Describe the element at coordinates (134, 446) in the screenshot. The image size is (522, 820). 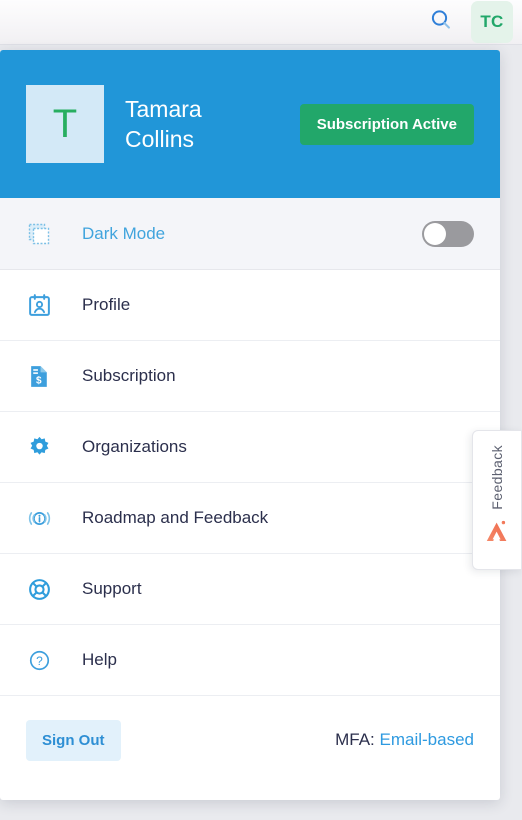
I see `menu-item-label: Organizations` at that location.